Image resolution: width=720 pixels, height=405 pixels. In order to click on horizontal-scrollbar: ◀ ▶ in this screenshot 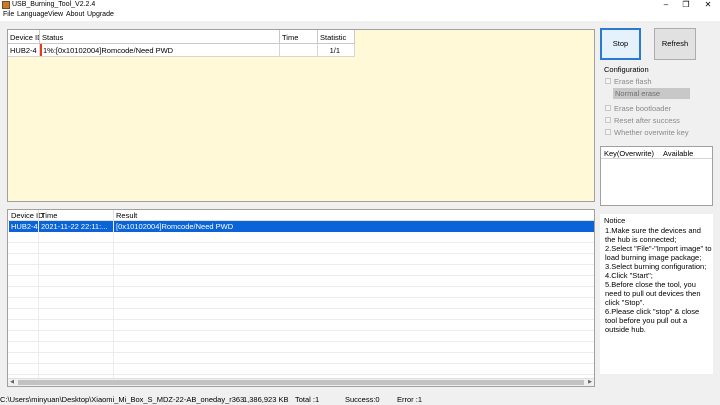, I will do `click(301, 382)`.